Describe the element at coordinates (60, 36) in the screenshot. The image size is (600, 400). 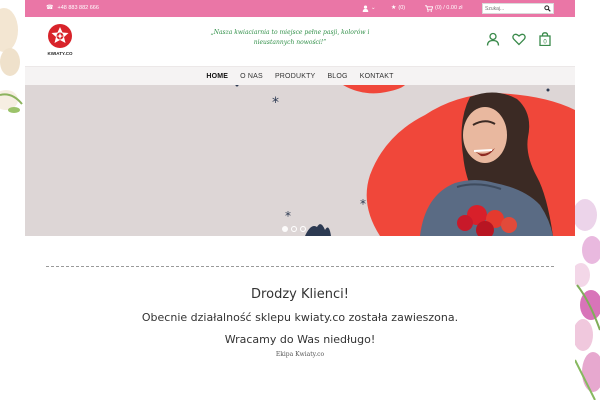
I see `rose-logo-icon` at that location.